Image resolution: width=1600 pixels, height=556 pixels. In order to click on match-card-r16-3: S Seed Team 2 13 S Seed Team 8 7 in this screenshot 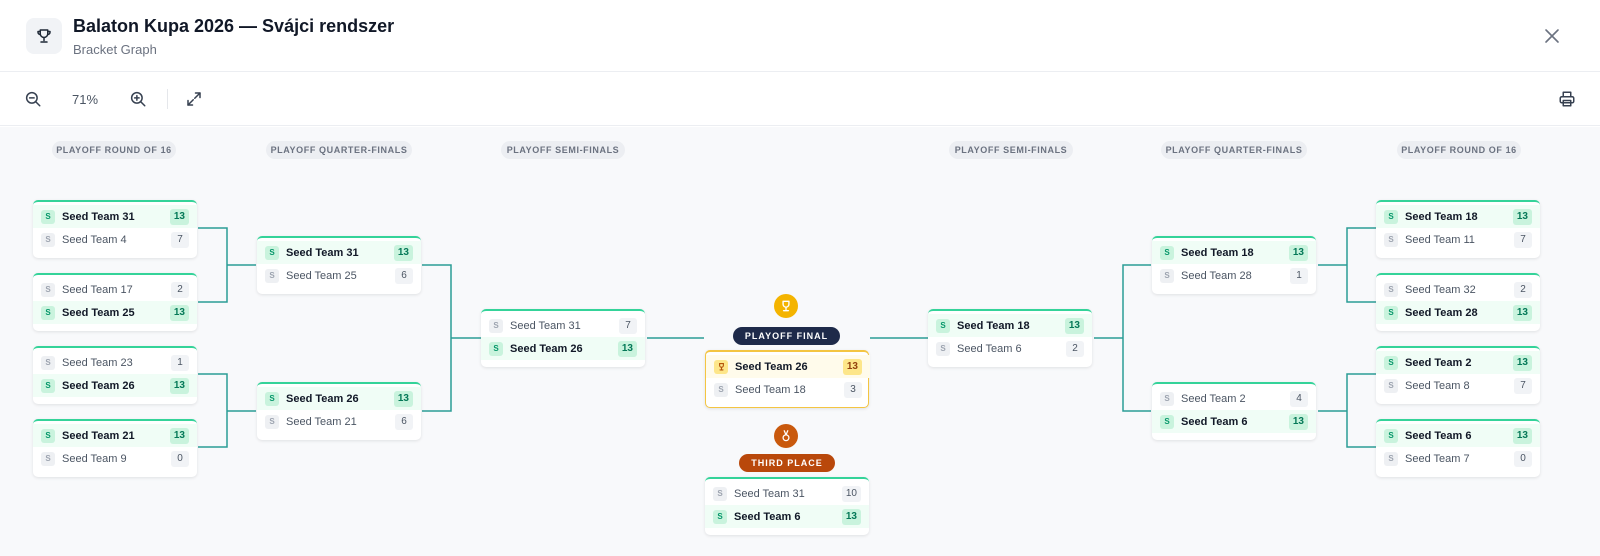, I will do `click(1458, 375)`.